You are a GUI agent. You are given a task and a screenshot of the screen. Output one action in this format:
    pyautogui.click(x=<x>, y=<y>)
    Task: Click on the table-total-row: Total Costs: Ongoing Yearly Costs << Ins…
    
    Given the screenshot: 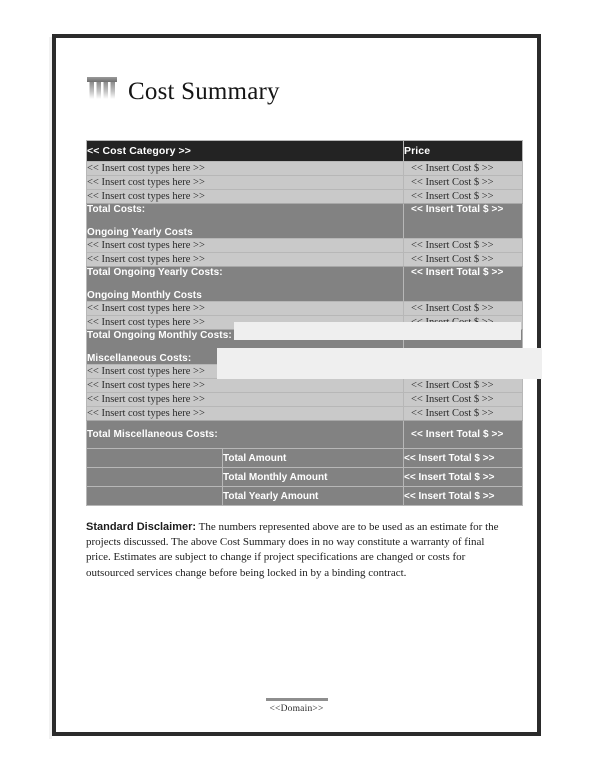 What is the action you would take?
    pyautogui.click(x=304, y=221)
    